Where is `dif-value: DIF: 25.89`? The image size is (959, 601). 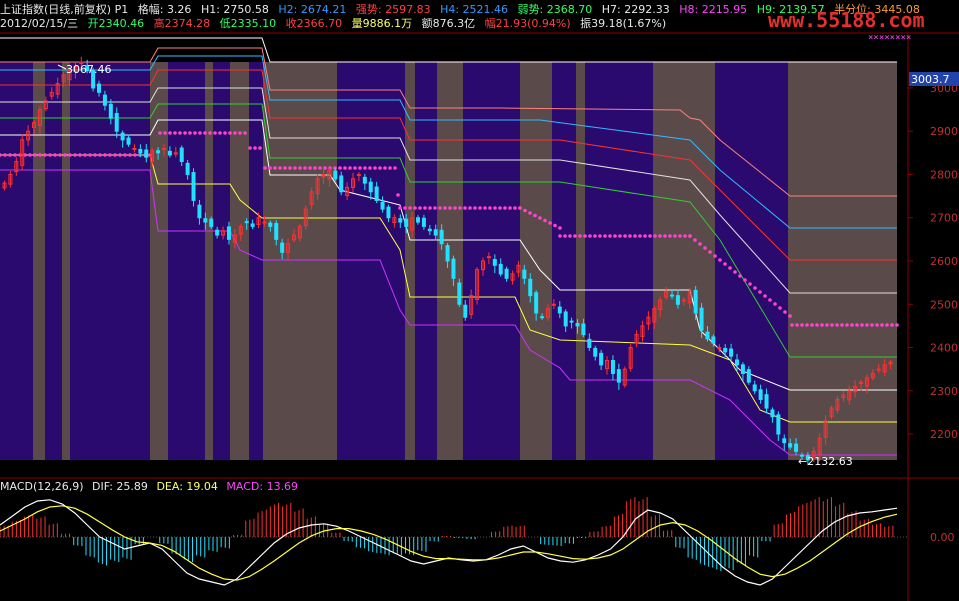 dif-value: DIF: 25.89 is located at coordinates (120, 486).